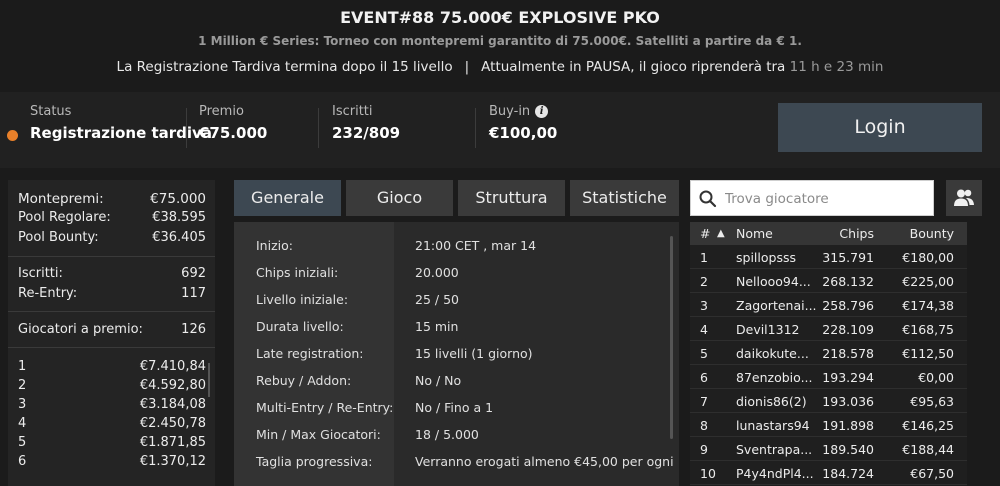 Image resolution: width=1000 pixels, height=486 pixels. What do you see at coordinates (928, 329) in the screenshot?
I see `player-bounty: €168,75` at bounding box center [928, 329].